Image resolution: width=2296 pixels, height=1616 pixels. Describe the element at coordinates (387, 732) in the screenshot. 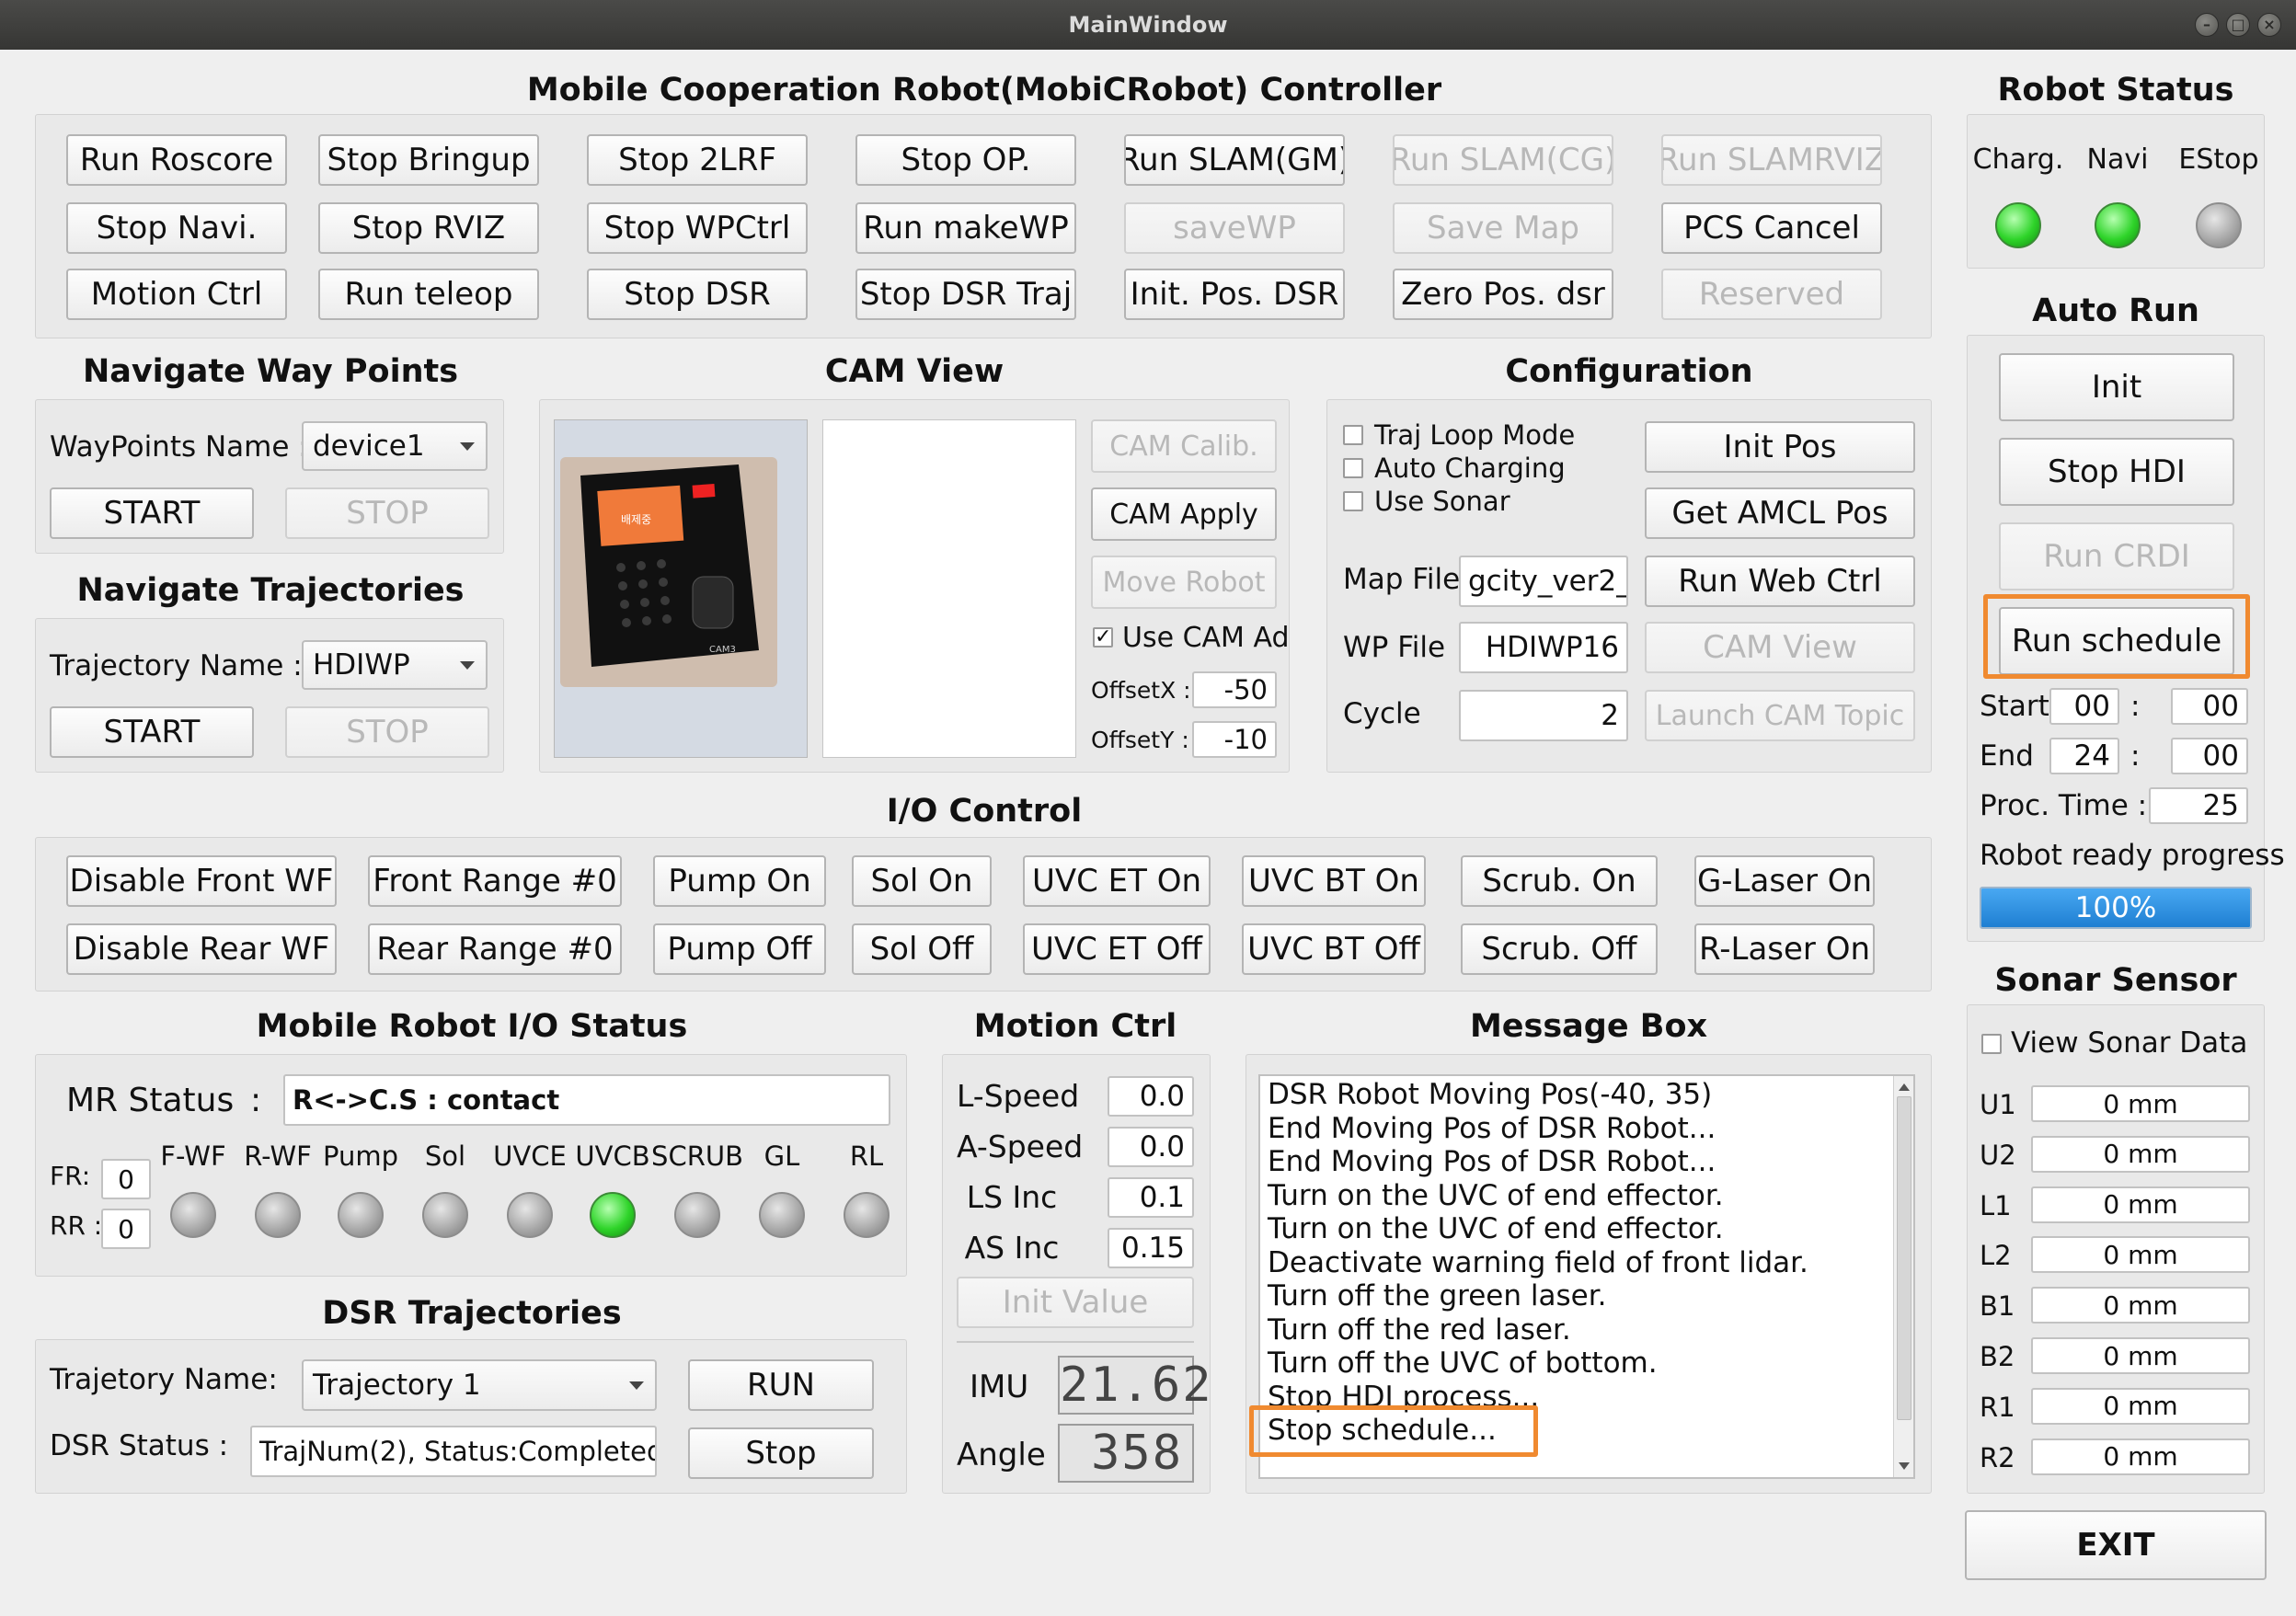

I see `traj-stop-button: STOP` at that location.